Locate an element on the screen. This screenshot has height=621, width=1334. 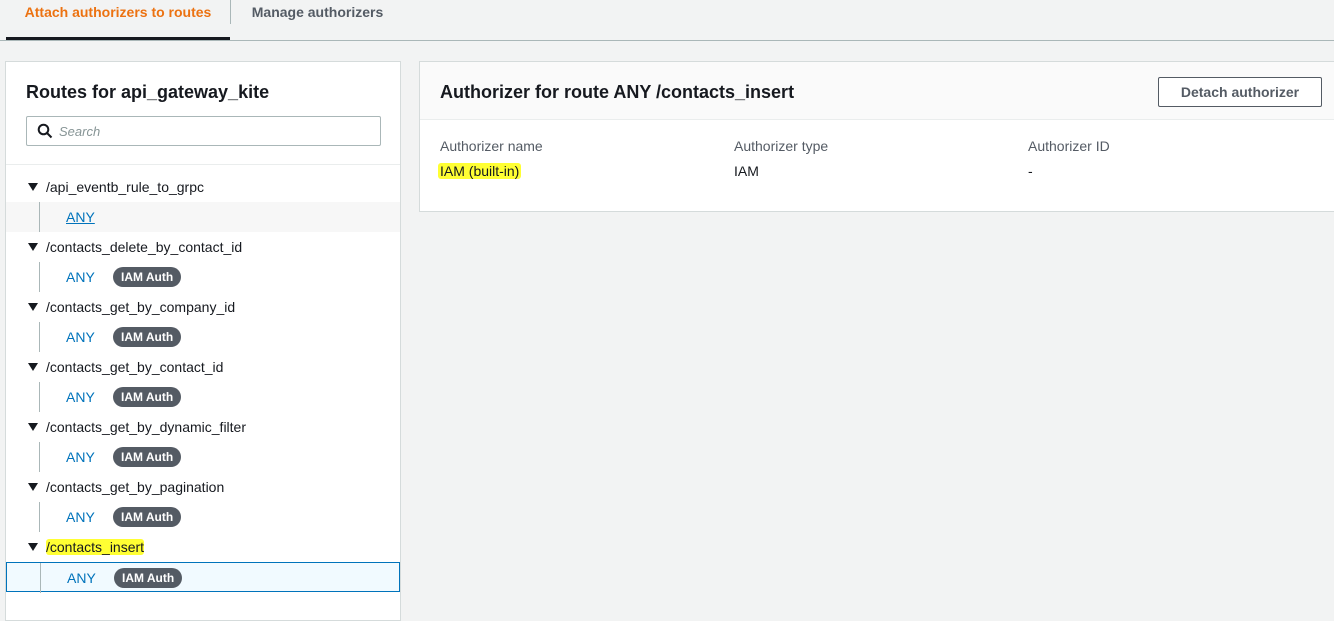
search-input is located at coordinates (214, 131).